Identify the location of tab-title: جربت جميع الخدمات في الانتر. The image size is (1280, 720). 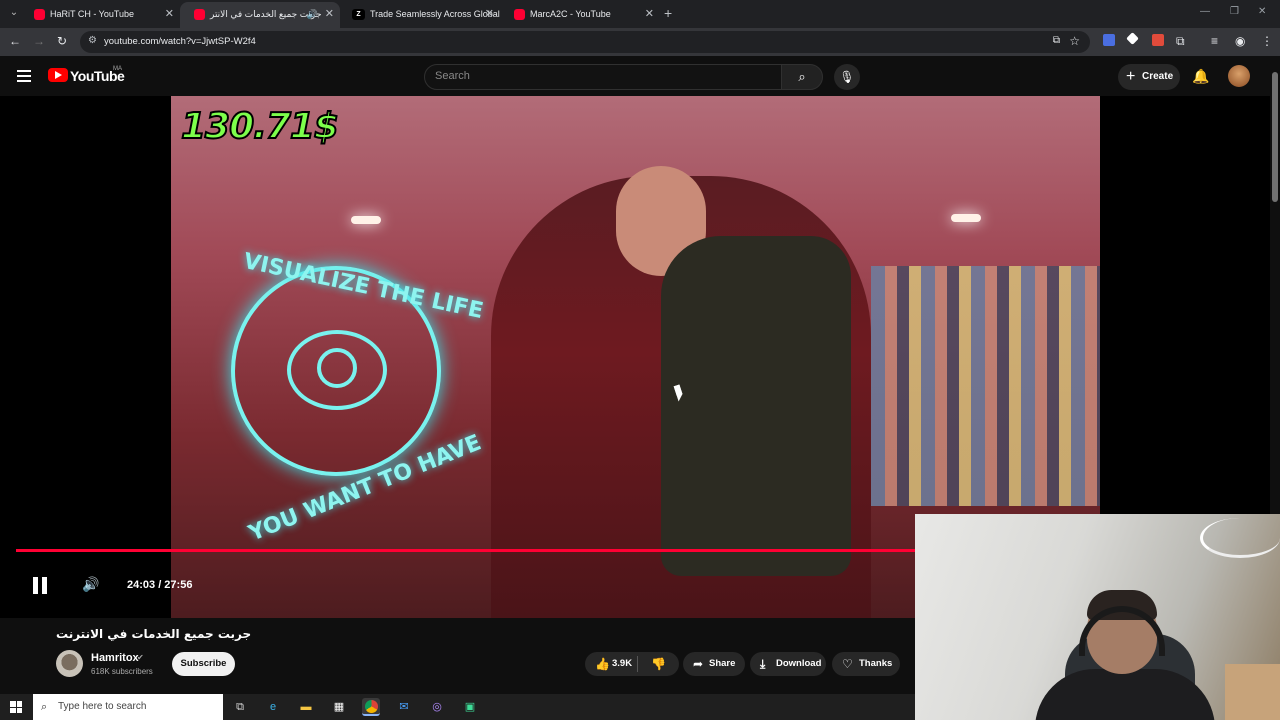
(266, 14).